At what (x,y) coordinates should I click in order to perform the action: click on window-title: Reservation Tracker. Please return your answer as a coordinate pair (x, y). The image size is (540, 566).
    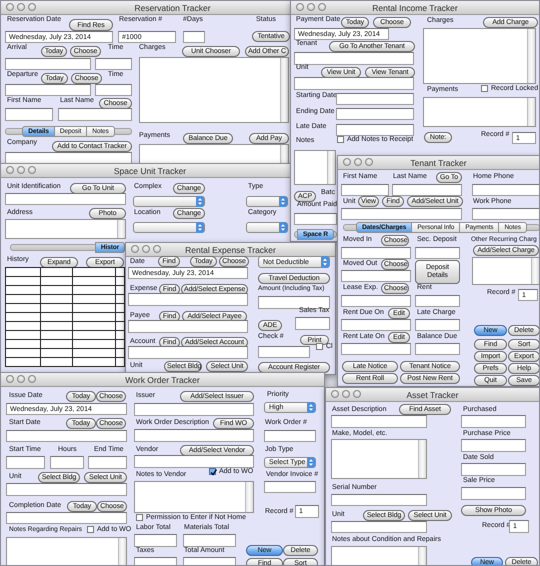
    Looking at the image, I should click on (172, 7).